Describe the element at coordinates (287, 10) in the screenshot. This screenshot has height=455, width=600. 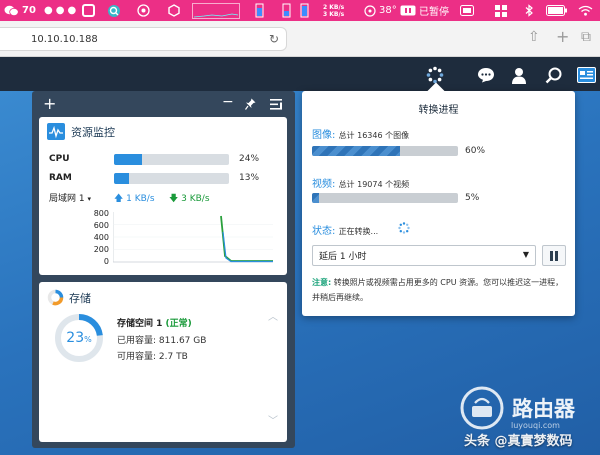
I see `disk-gauge-item` at that location.